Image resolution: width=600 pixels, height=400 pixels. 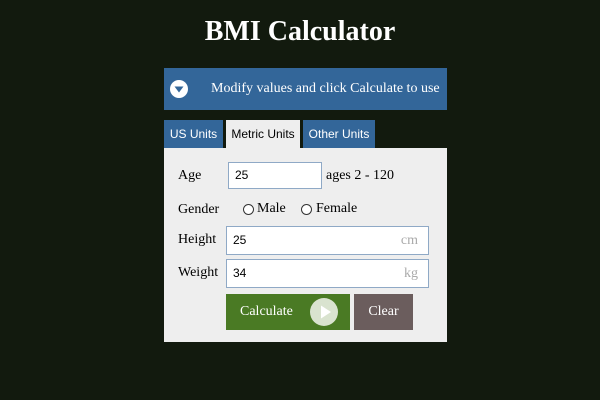 What do you see at coordinates (336, 209) in the screenshot?
I see `gender-female-label: Female` at bounding box center [336, 209].